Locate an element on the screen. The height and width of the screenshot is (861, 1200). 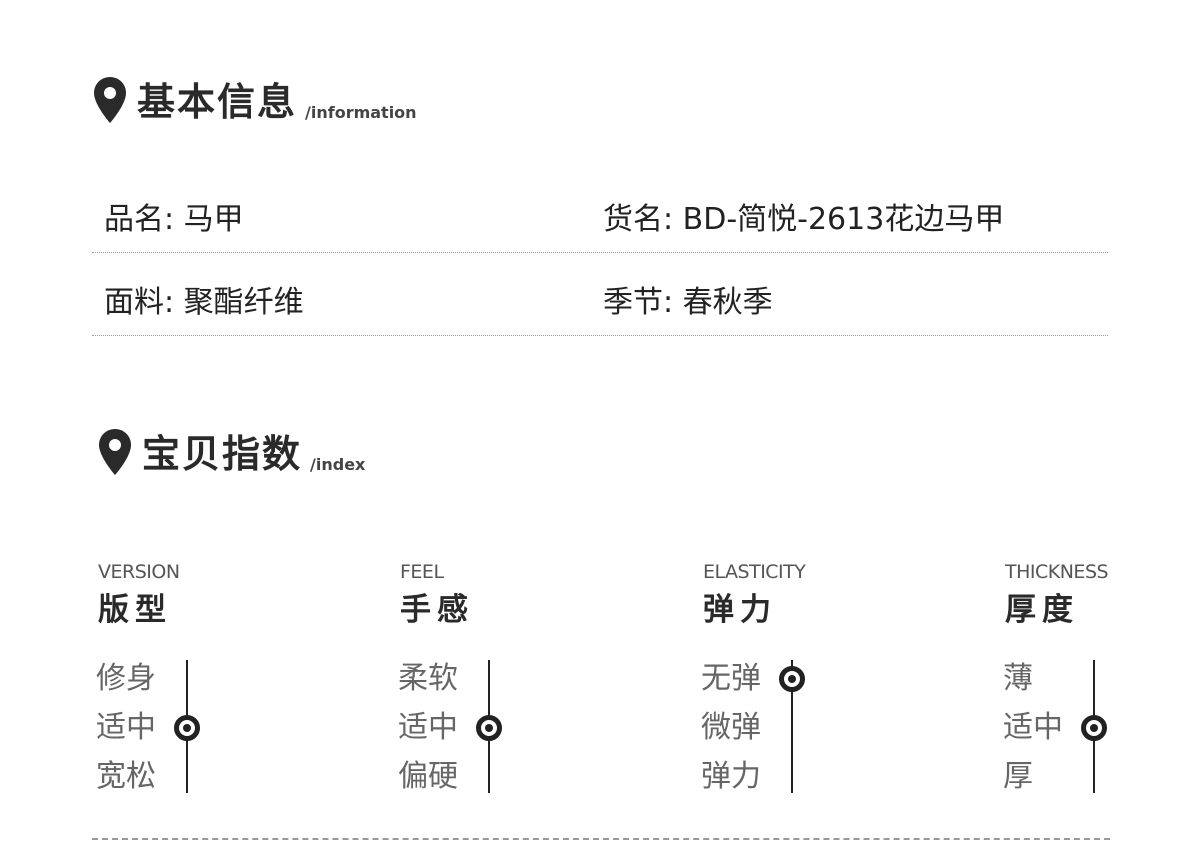
index-subtitle: /index is located at coordinates (338, 464).